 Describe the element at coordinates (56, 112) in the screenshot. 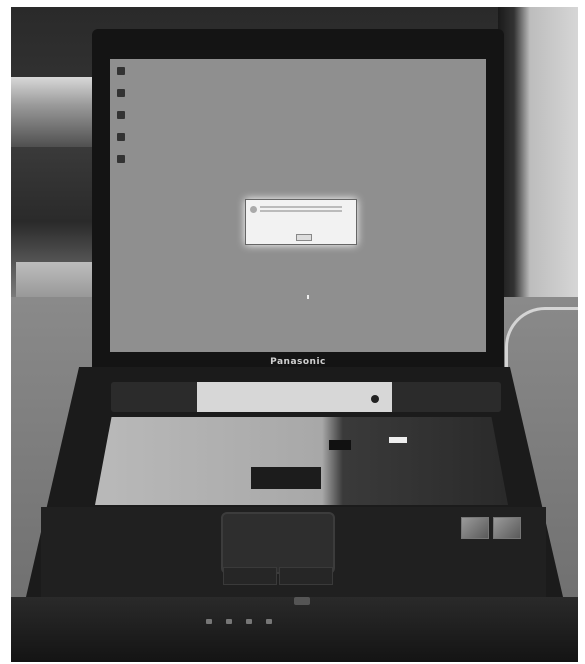

I see `background-shelf` at that location.